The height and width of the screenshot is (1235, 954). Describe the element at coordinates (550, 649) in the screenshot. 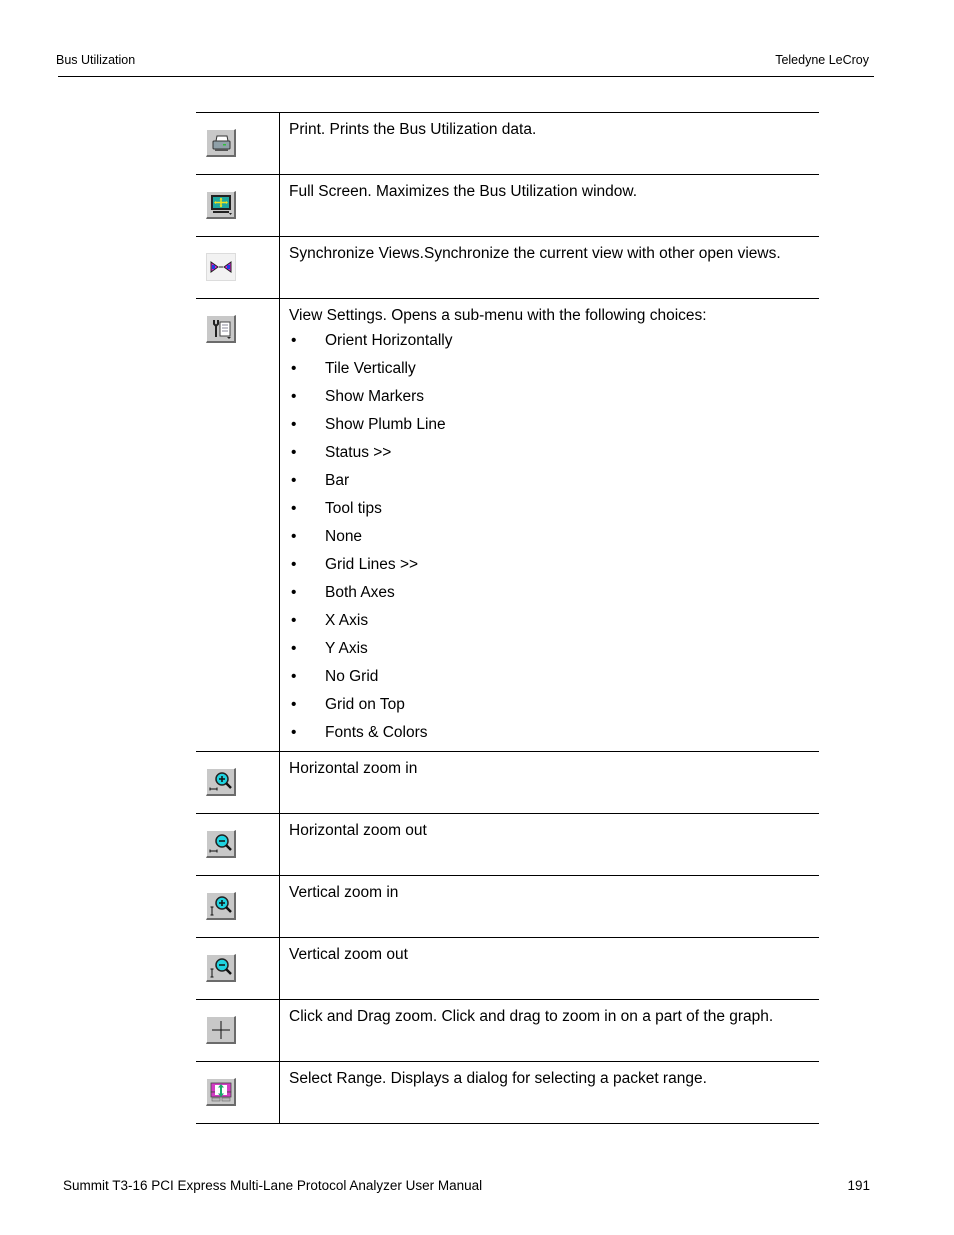

I see `list-item: • Y Axis` at that location.